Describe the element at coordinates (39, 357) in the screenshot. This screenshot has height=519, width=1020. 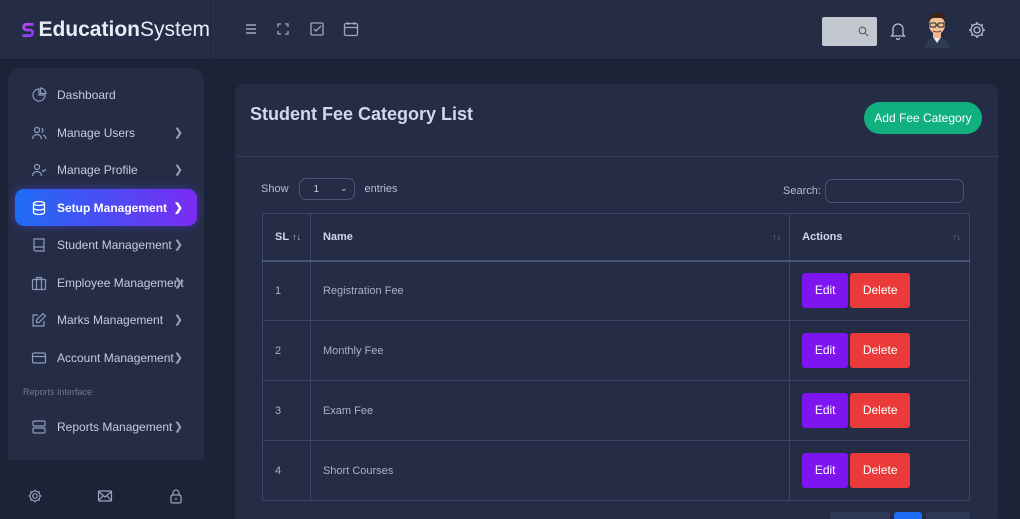
I see `credit-card-icon` at that location.